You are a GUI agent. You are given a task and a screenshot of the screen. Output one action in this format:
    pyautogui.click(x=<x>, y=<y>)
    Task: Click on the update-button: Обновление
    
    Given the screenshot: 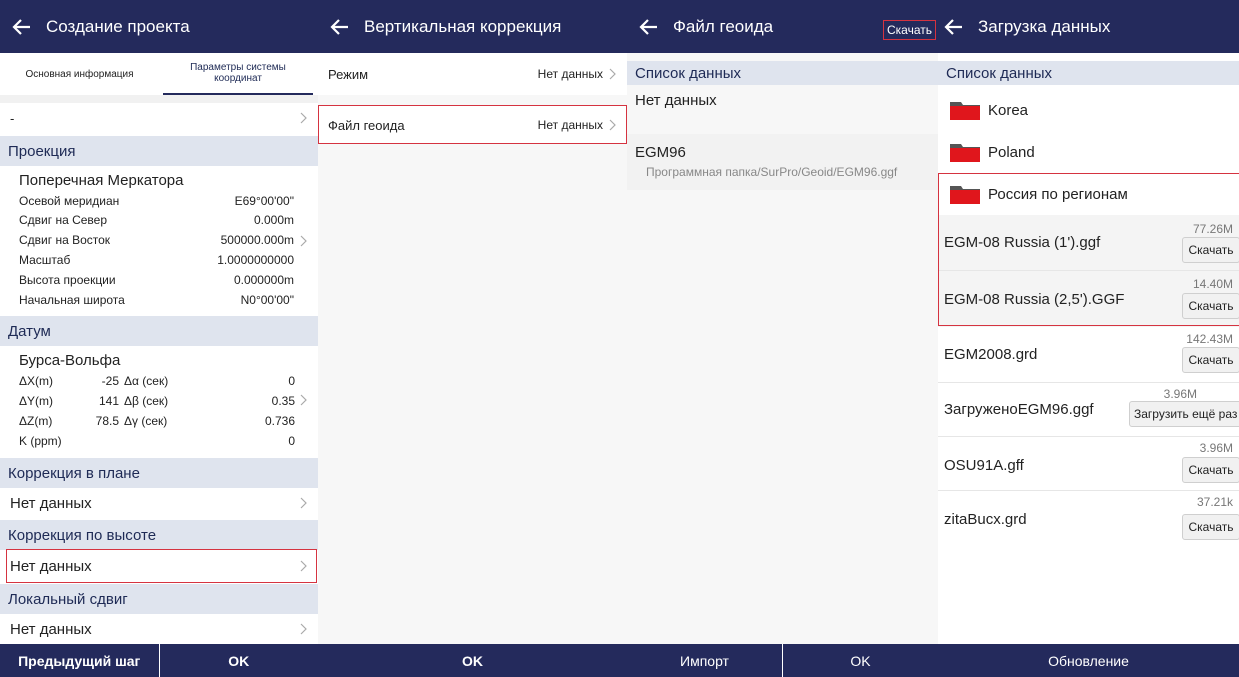 What is the action you would take?
    pyautogui.click(x=1088, y=660)
    